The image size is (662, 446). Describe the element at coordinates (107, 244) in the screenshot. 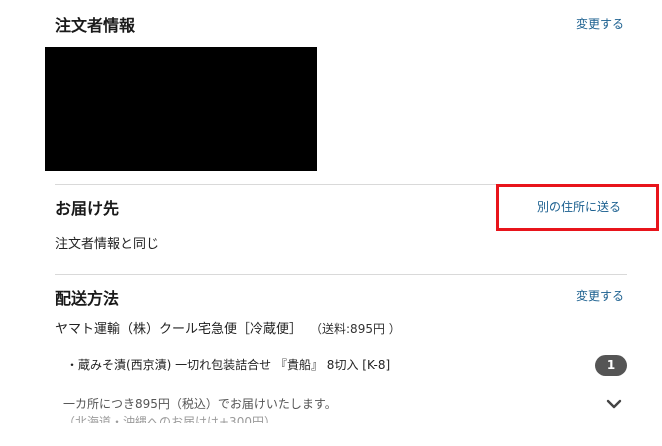

I see `delivery-address-text: 注文者情報と同じ` at that location.